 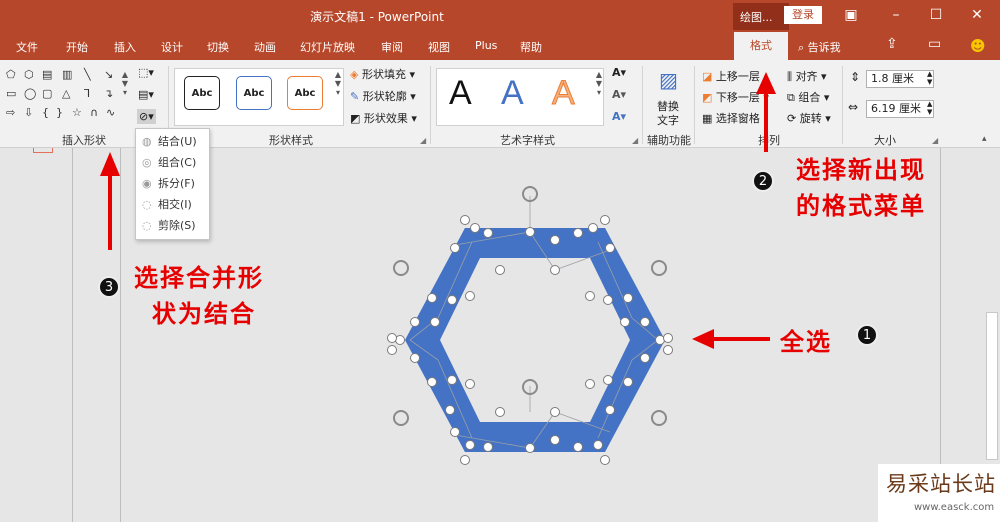 What do you see at coordinates (763, 181) in the screenshot?
I see `step-badge-2: 2` at bounding box center [763, 181].